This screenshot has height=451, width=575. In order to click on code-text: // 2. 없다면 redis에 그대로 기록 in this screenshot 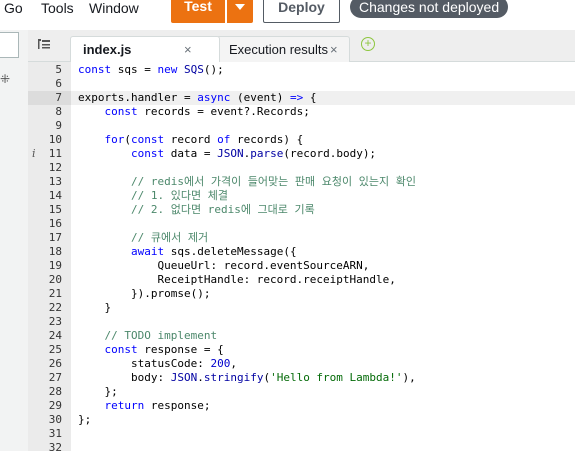, I will do `click(222, 209)`.